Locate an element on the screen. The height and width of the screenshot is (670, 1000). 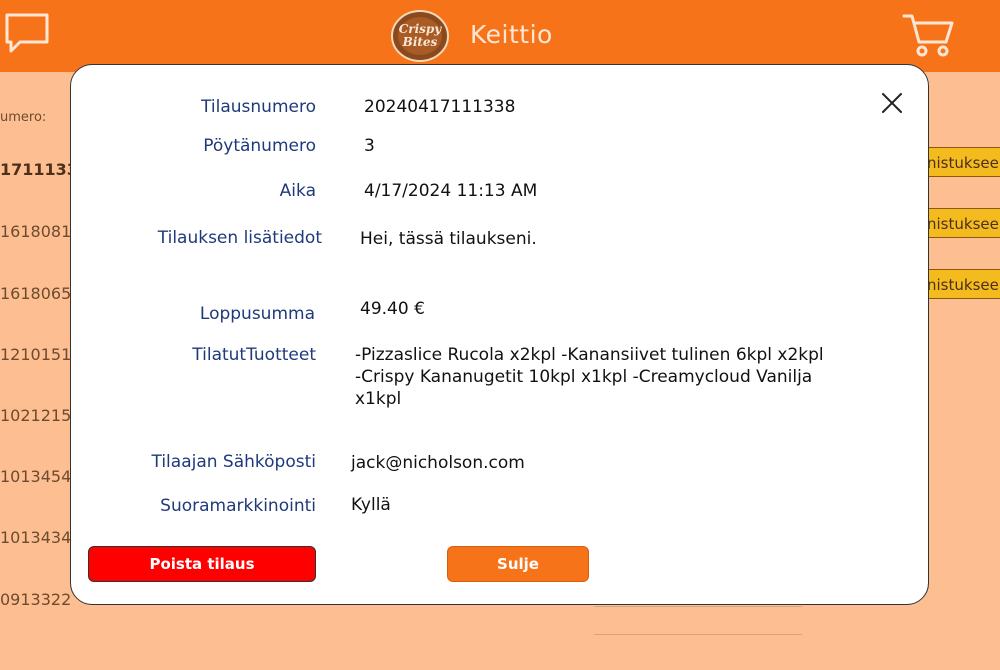
order-number-column-label: umero: is located at coordinates (23, 117).